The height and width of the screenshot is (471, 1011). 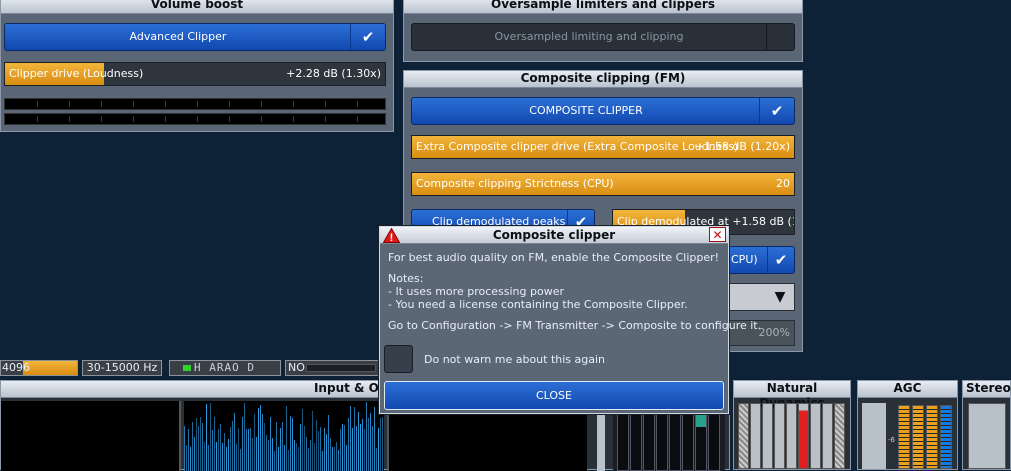 What do you see at coordinates (514, 359) in the screenshot?
I see `dont-warn-label: Do not warn me about this again` at bounding box center [514, 359].